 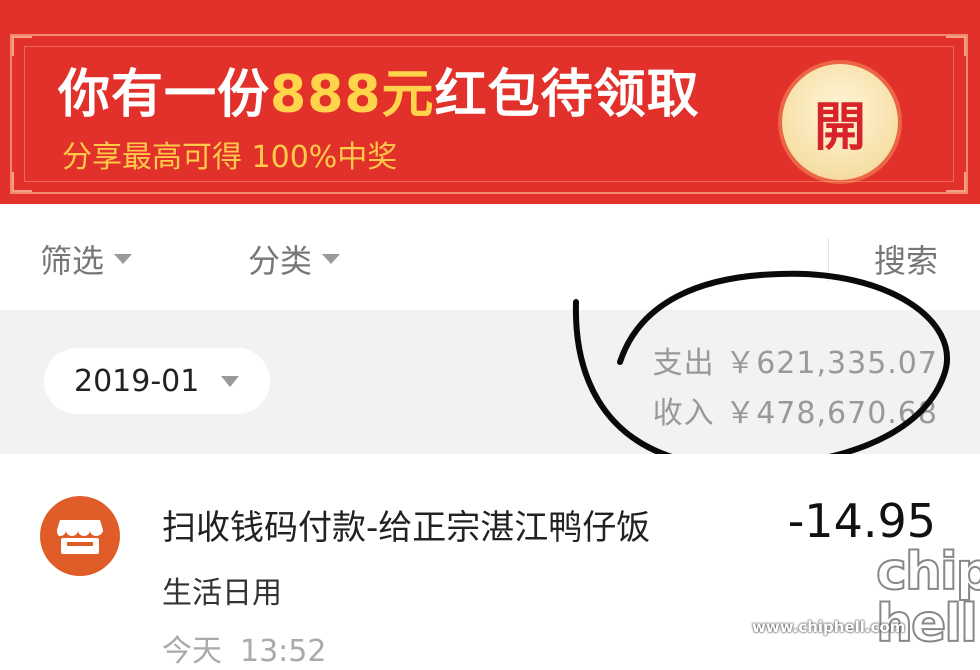 I want to click on expense-total: 支出 ￥621,335.07, so click(x=795, y=360).